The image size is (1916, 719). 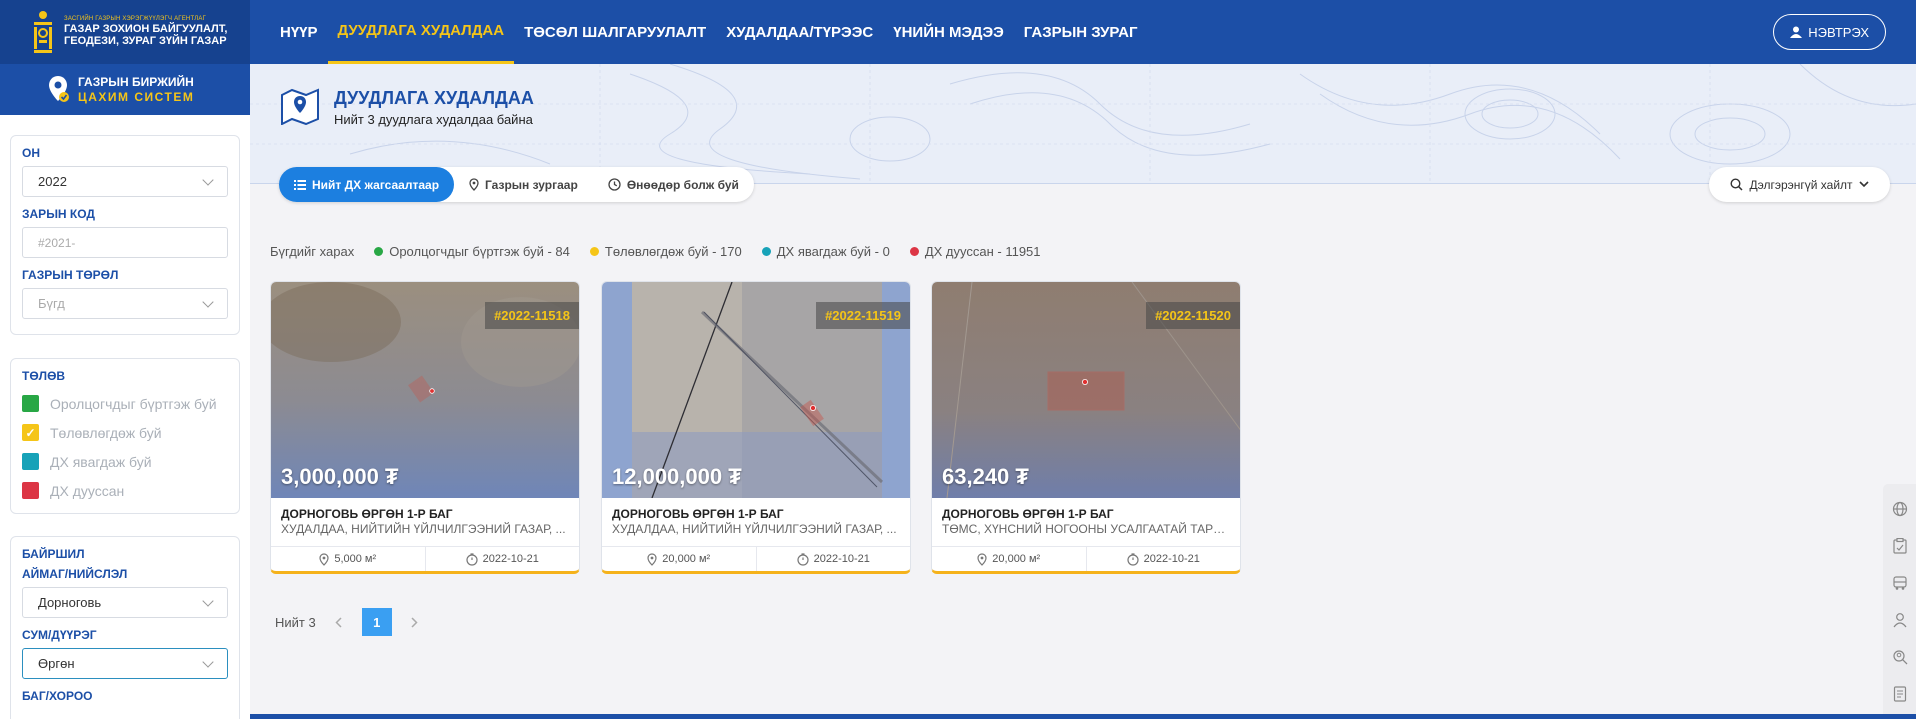 I want to click on side-toolbar, so click(x=1899, y=601).